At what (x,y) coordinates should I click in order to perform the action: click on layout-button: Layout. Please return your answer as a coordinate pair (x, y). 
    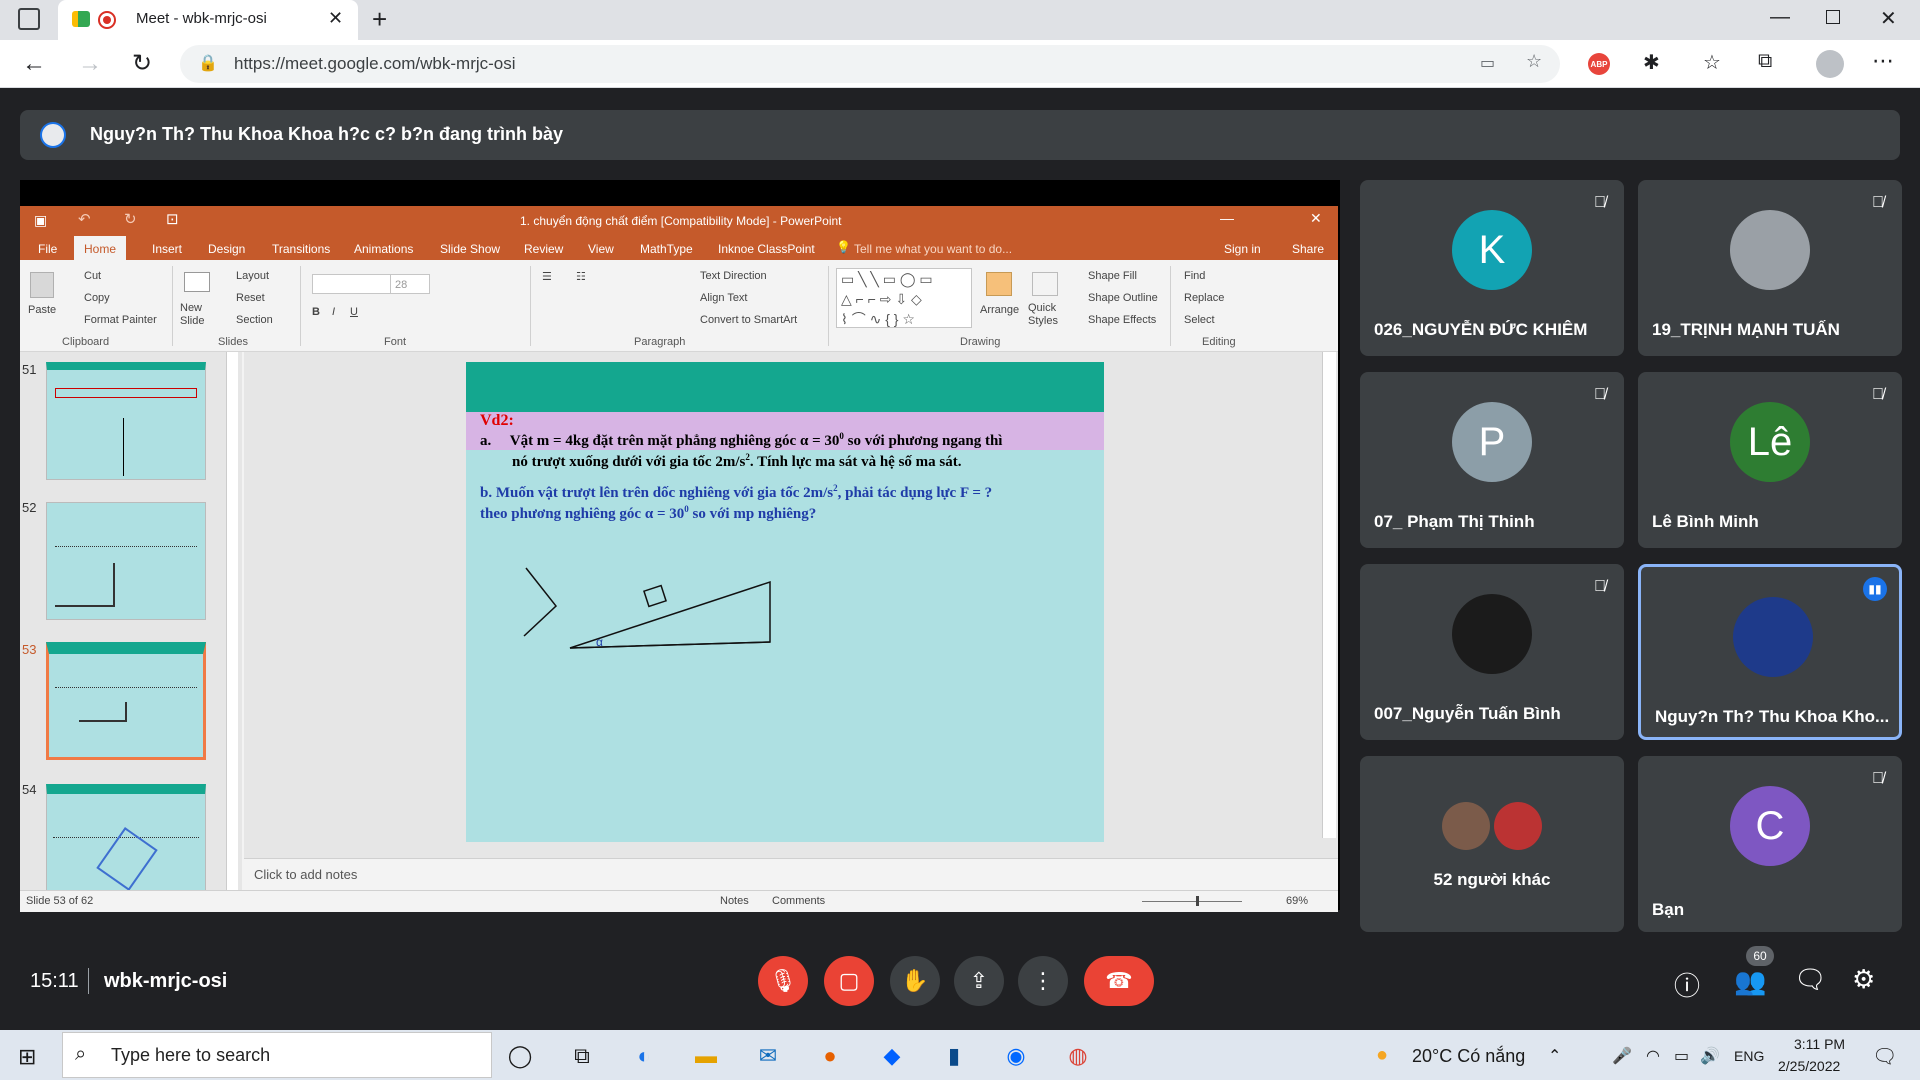
    Looking at the image, I should click on (252, 276).